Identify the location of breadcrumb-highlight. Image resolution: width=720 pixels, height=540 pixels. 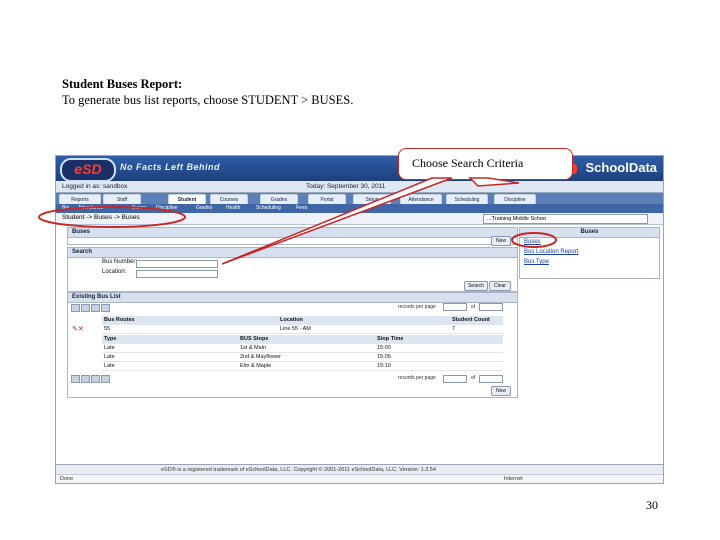
(112, 217).